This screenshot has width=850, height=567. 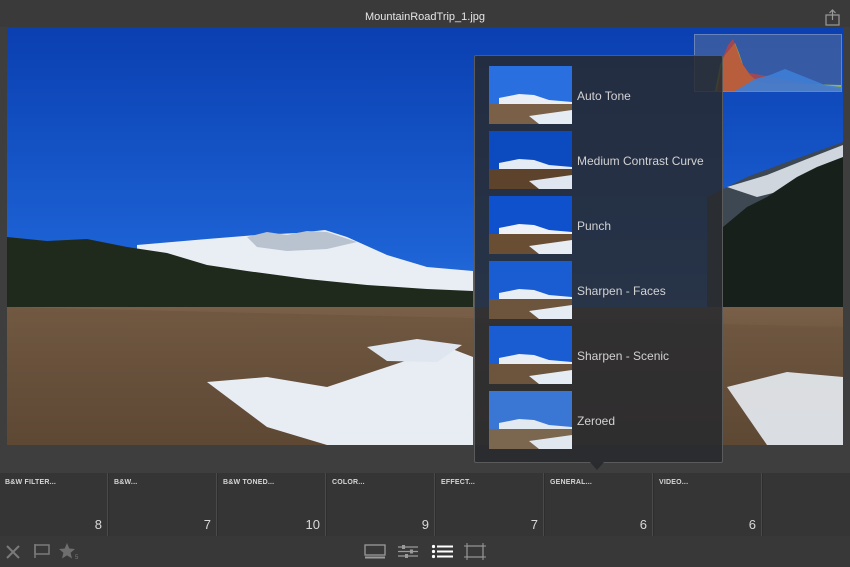 What do you see at coordinates (312, 524) in the screenshot?
I see `category-count: 10` at bounding box center [312, 524].